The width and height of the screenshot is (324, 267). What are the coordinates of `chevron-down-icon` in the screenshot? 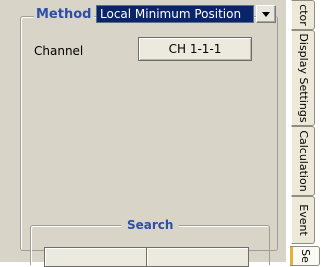 It's located at (266, 14).